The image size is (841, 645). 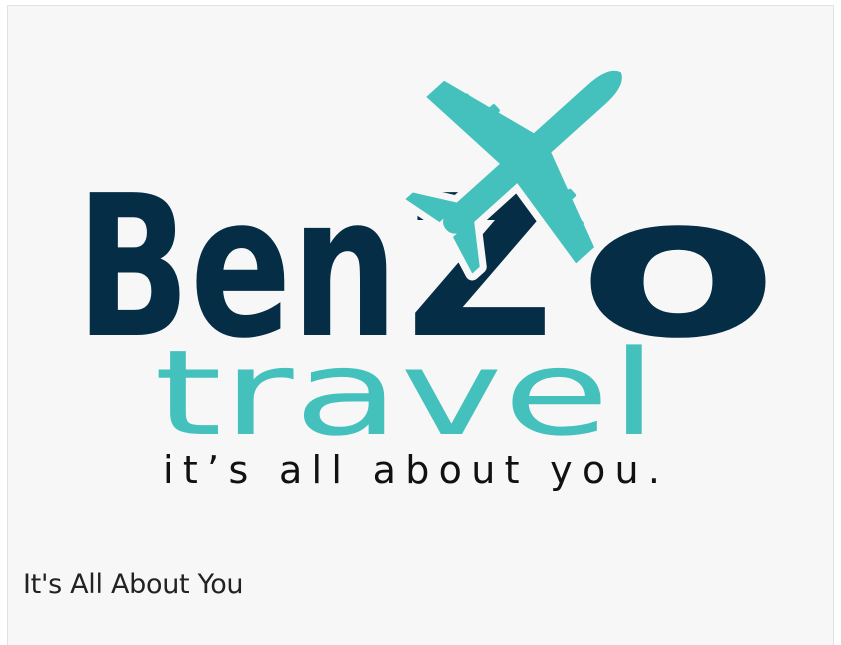 What do you see at coordinates (411, 470) in the screenshot?
I see `tagline-text: it’s all about you.` at bounding box center [411, 470].